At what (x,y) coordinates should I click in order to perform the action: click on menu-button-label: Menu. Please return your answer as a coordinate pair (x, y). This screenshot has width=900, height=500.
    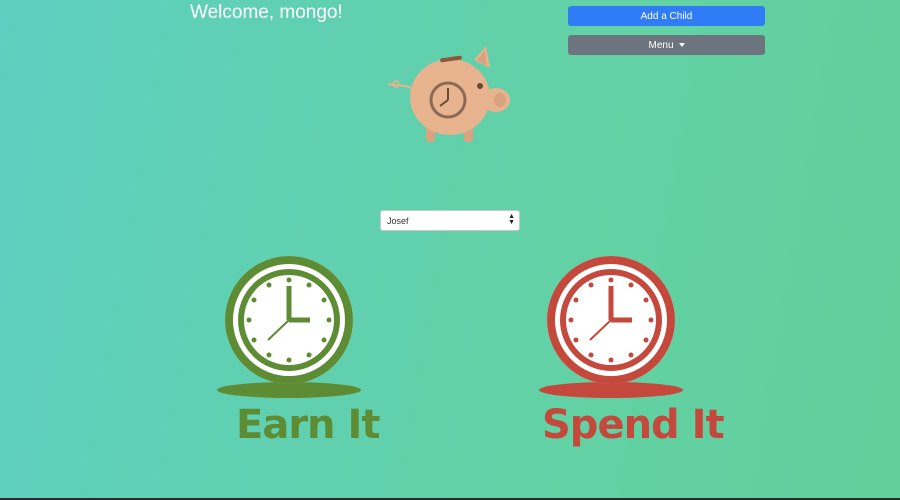
    Looking at the image, I should click on (661, 45).